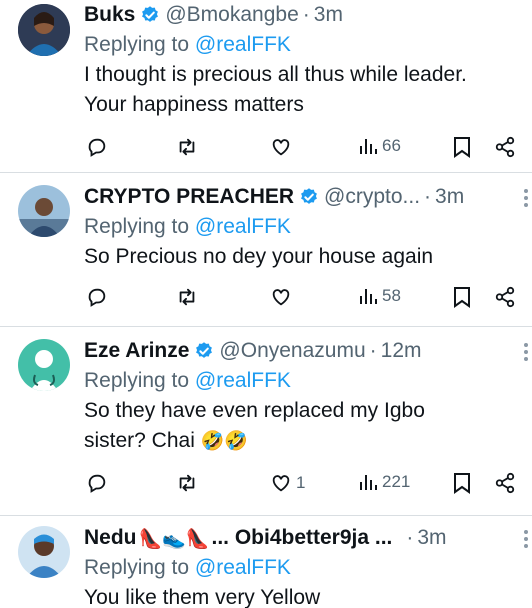 The width and height of the screenshot is (532, 608). What do you see at coordinates (110, 538) in the screenshot?
I see `author-name: Nedu` at bounding box center [110, 538].